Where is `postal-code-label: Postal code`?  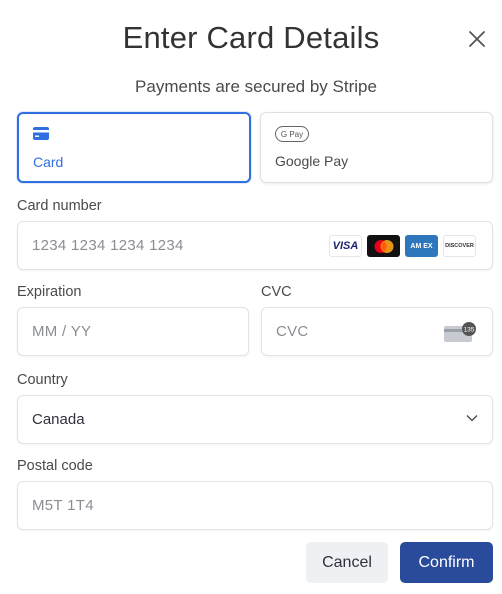 postal-code-label: Postal code is located at coordinates (55, 466).